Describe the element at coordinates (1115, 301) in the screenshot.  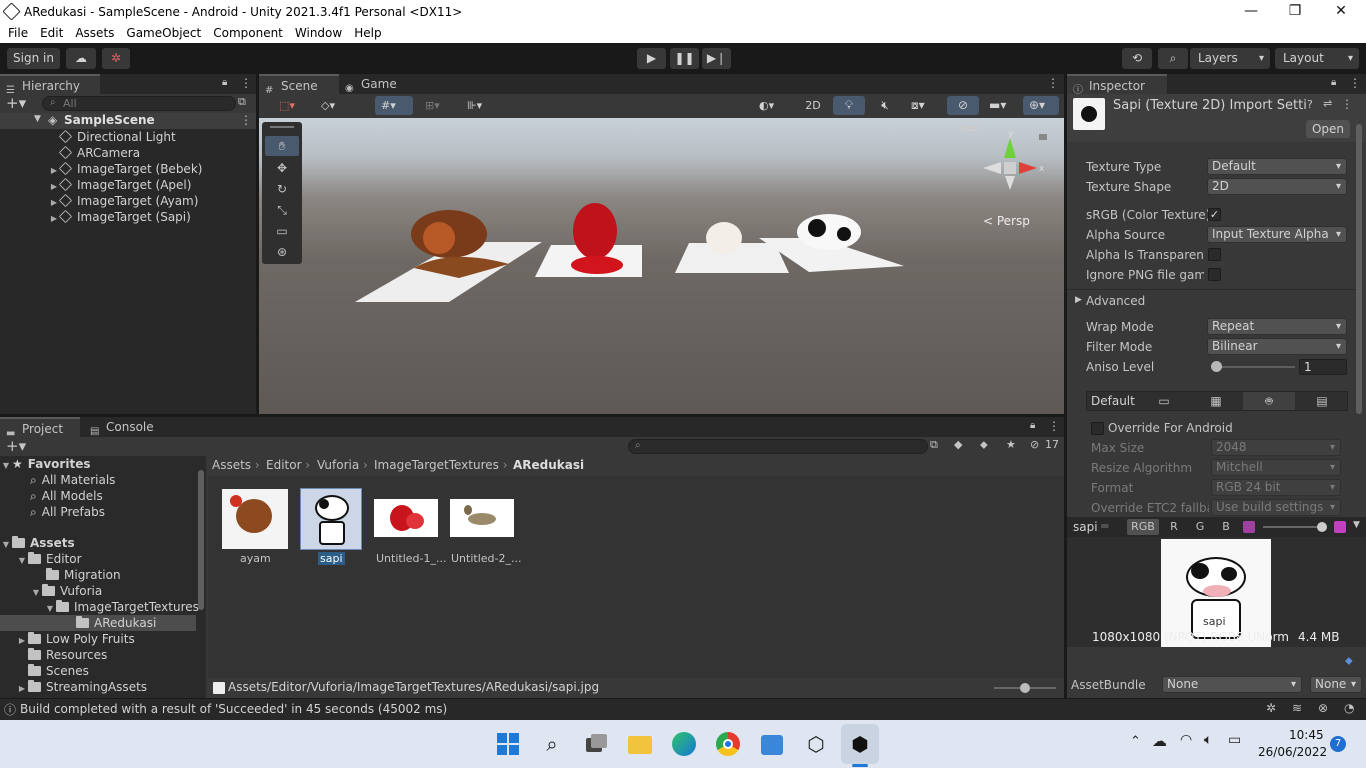
I see `advanced-foldout: Advanced` at that location.